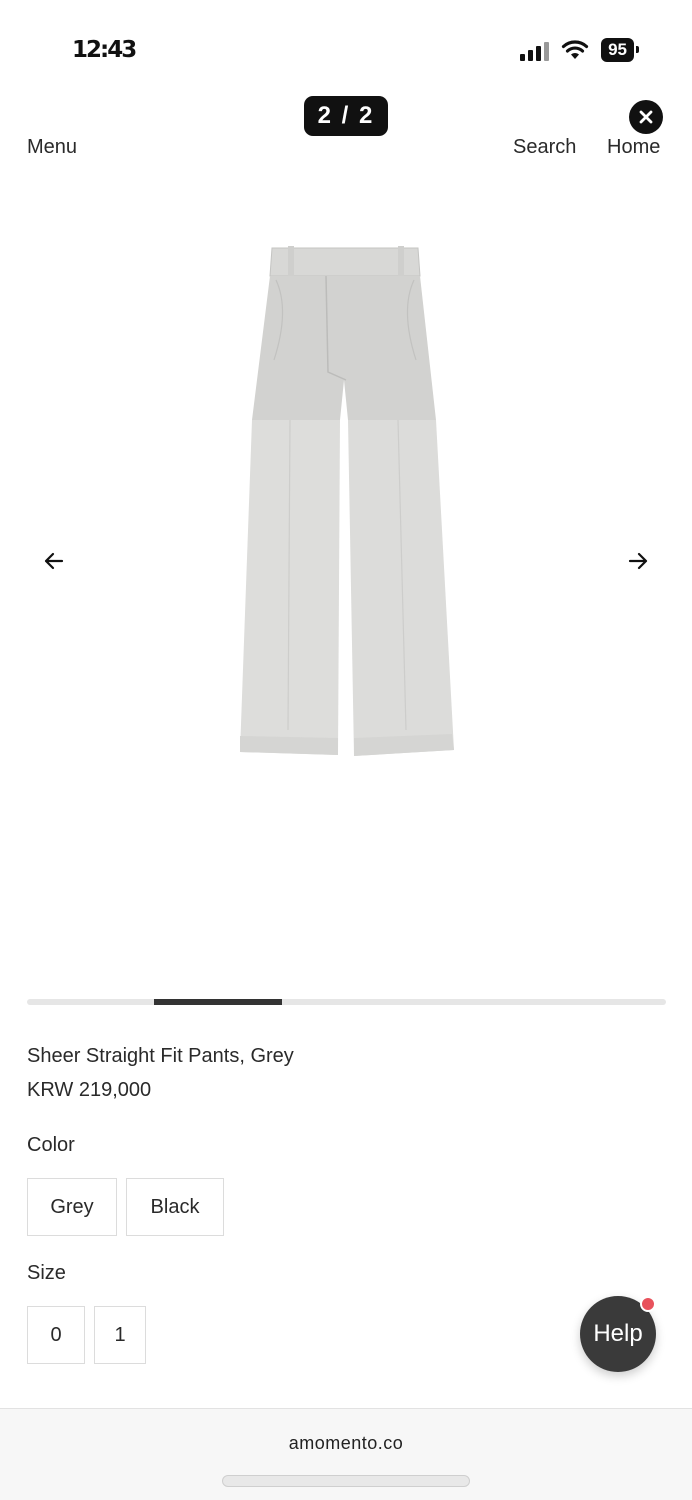  I want to click on previous-image-arrow-icon, so click(54, 561).